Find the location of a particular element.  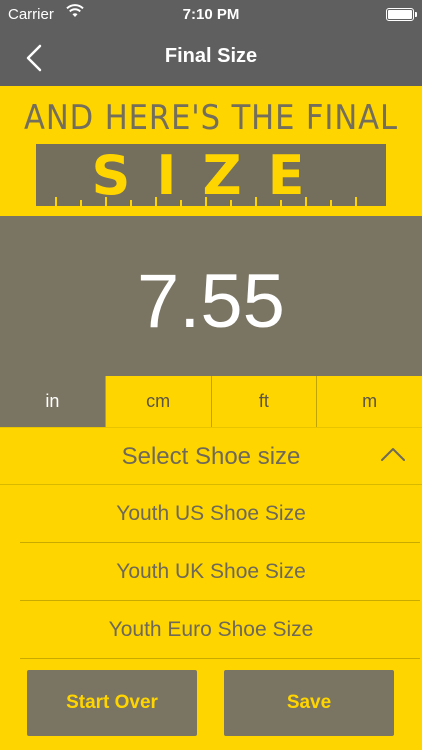

dropdown-label: Select Shoe size is located at coordinates (211, 456).